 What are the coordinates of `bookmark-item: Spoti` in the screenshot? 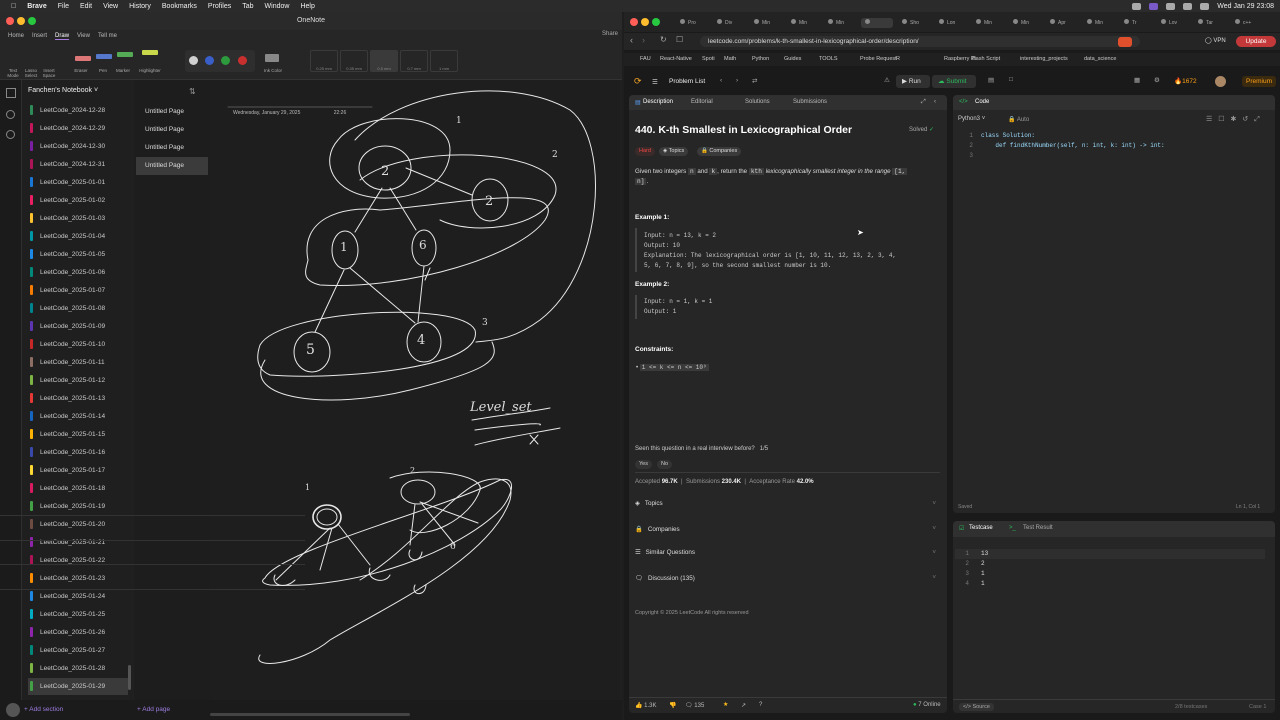 It's located at (708, 59).